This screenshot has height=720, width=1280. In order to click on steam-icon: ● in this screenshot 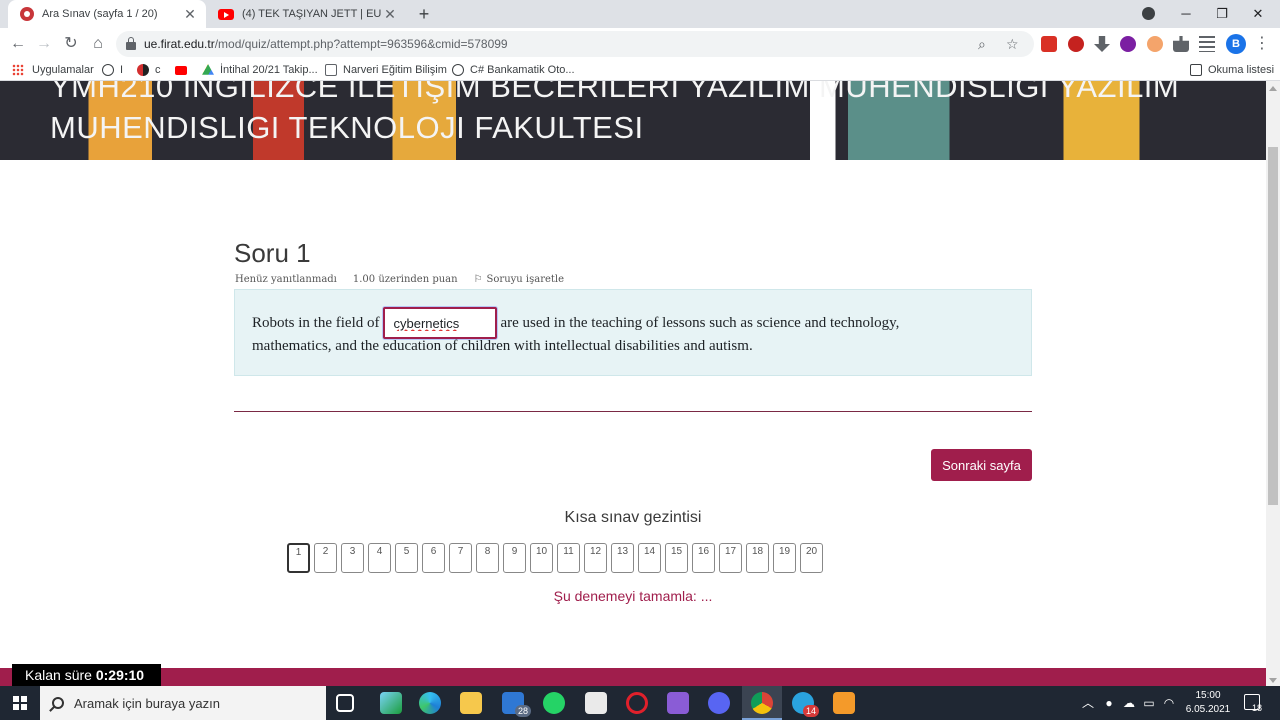, I will do `click(1109, 703)`.